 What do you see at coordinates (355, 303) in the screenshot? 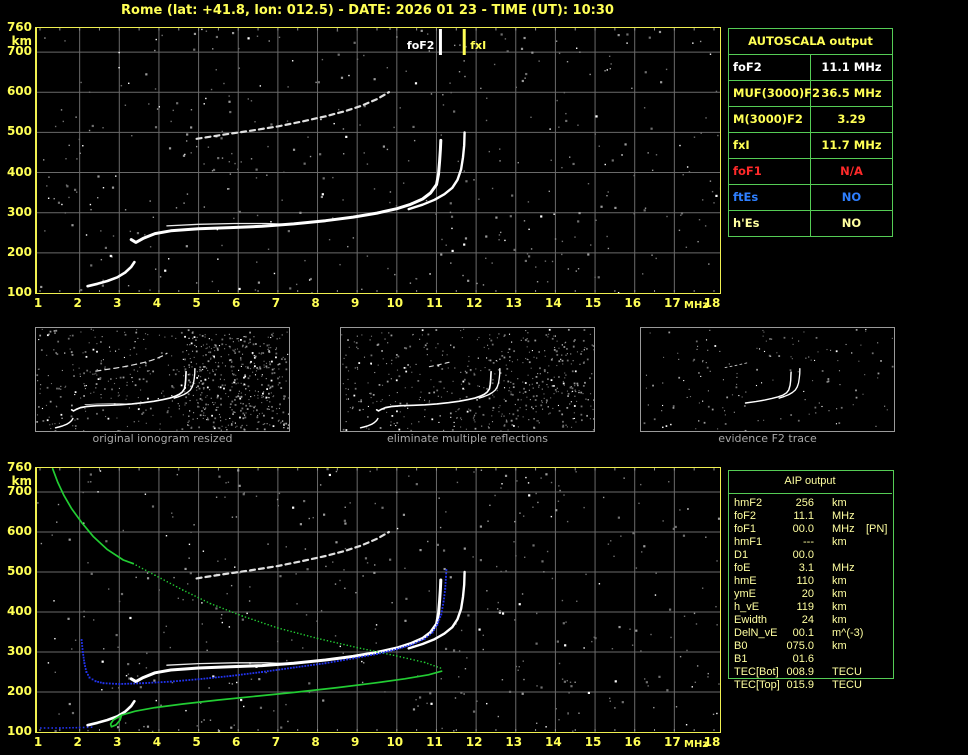
I see `x-axis-tick-label: 9` at bounding box center [355, 303].